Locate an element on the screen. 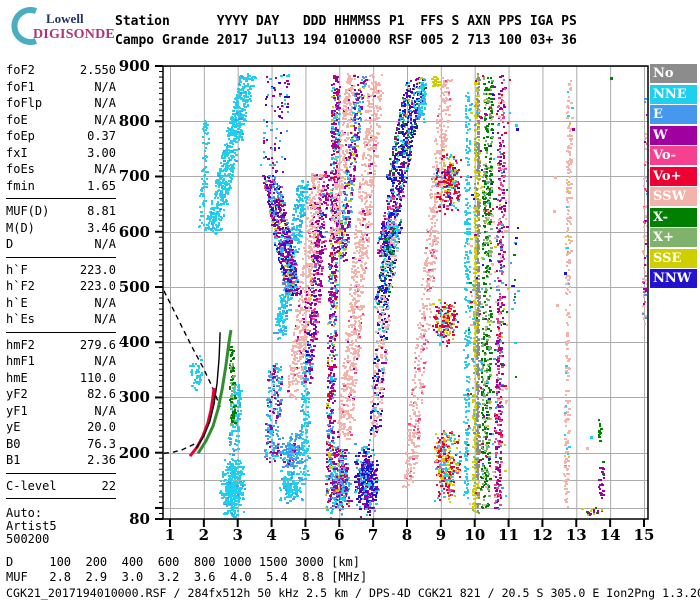 This screenshot has width=700, height=600. param-value: 279.6 is located at coordinates (97, 344).